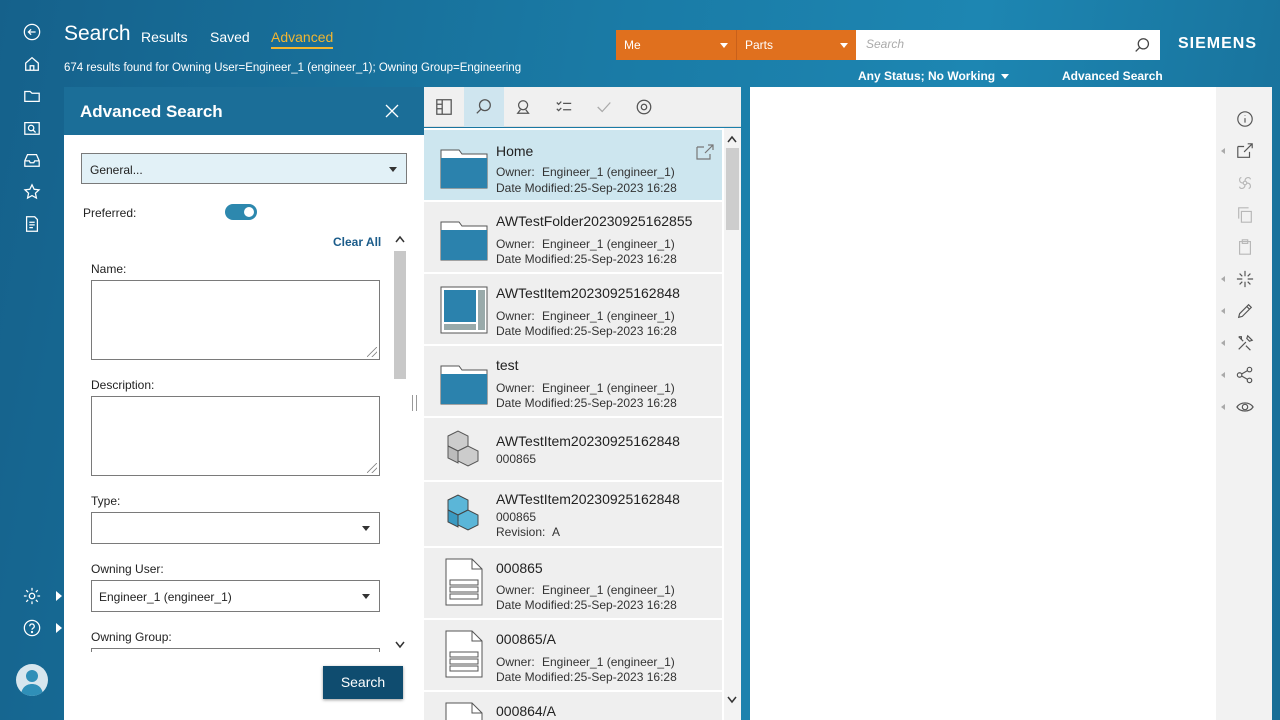  What do you see at coordinates (625, 677) in the screenshot?
I see `date-value: 25-Sep-2023 16:28` at bounding box center [625, 677].